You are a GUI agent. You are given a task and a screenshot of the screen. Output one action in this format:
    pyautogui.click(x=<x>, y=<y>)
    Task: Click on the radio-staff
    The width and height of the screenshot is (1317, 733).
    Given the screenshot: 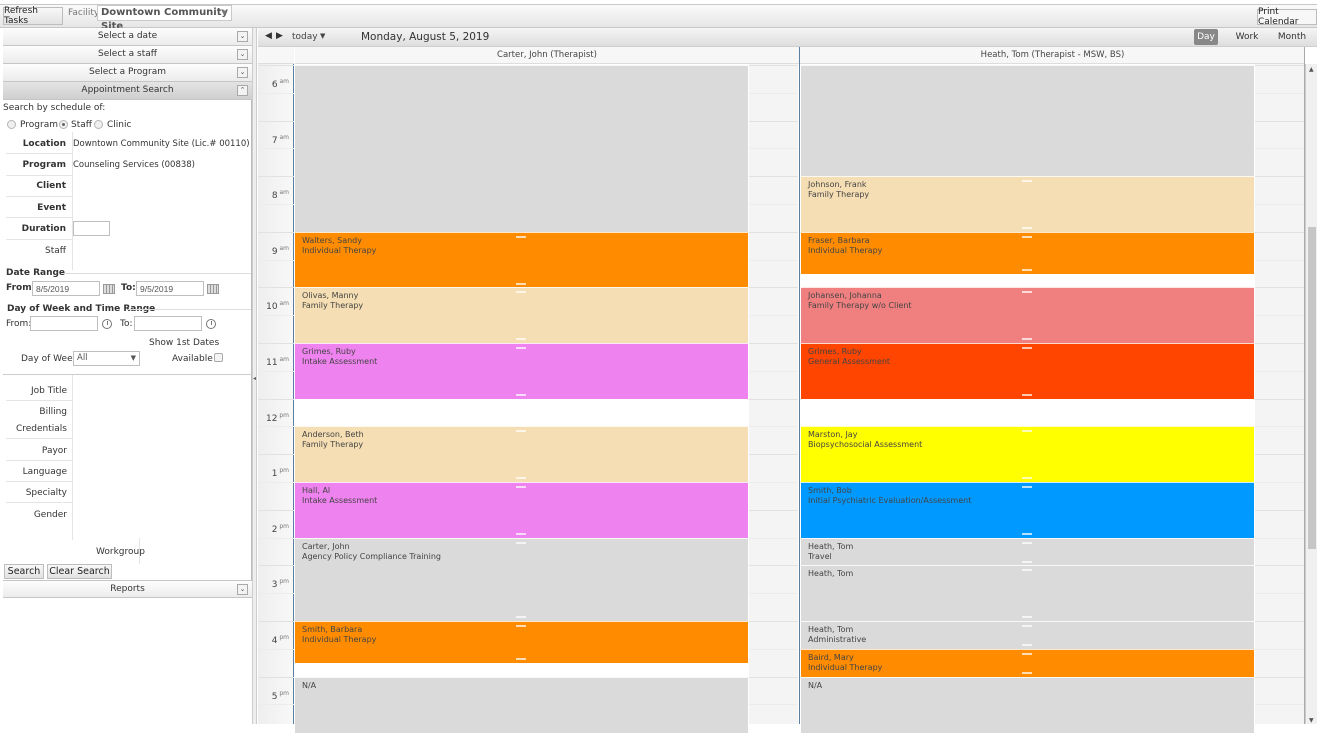 What is the action you would take?
    pyautogui.click(x=63, y=124)
    